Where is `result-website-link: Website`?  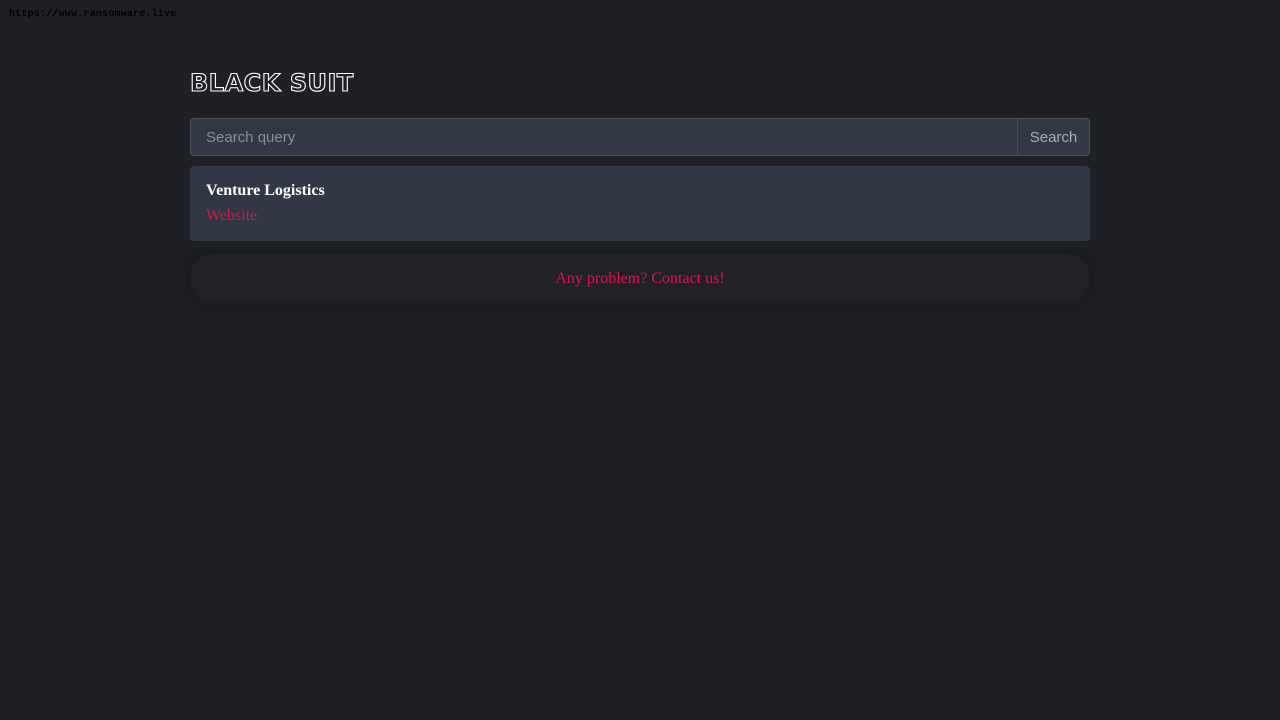 result-website-link: Website is located at coordinates (231, 216).